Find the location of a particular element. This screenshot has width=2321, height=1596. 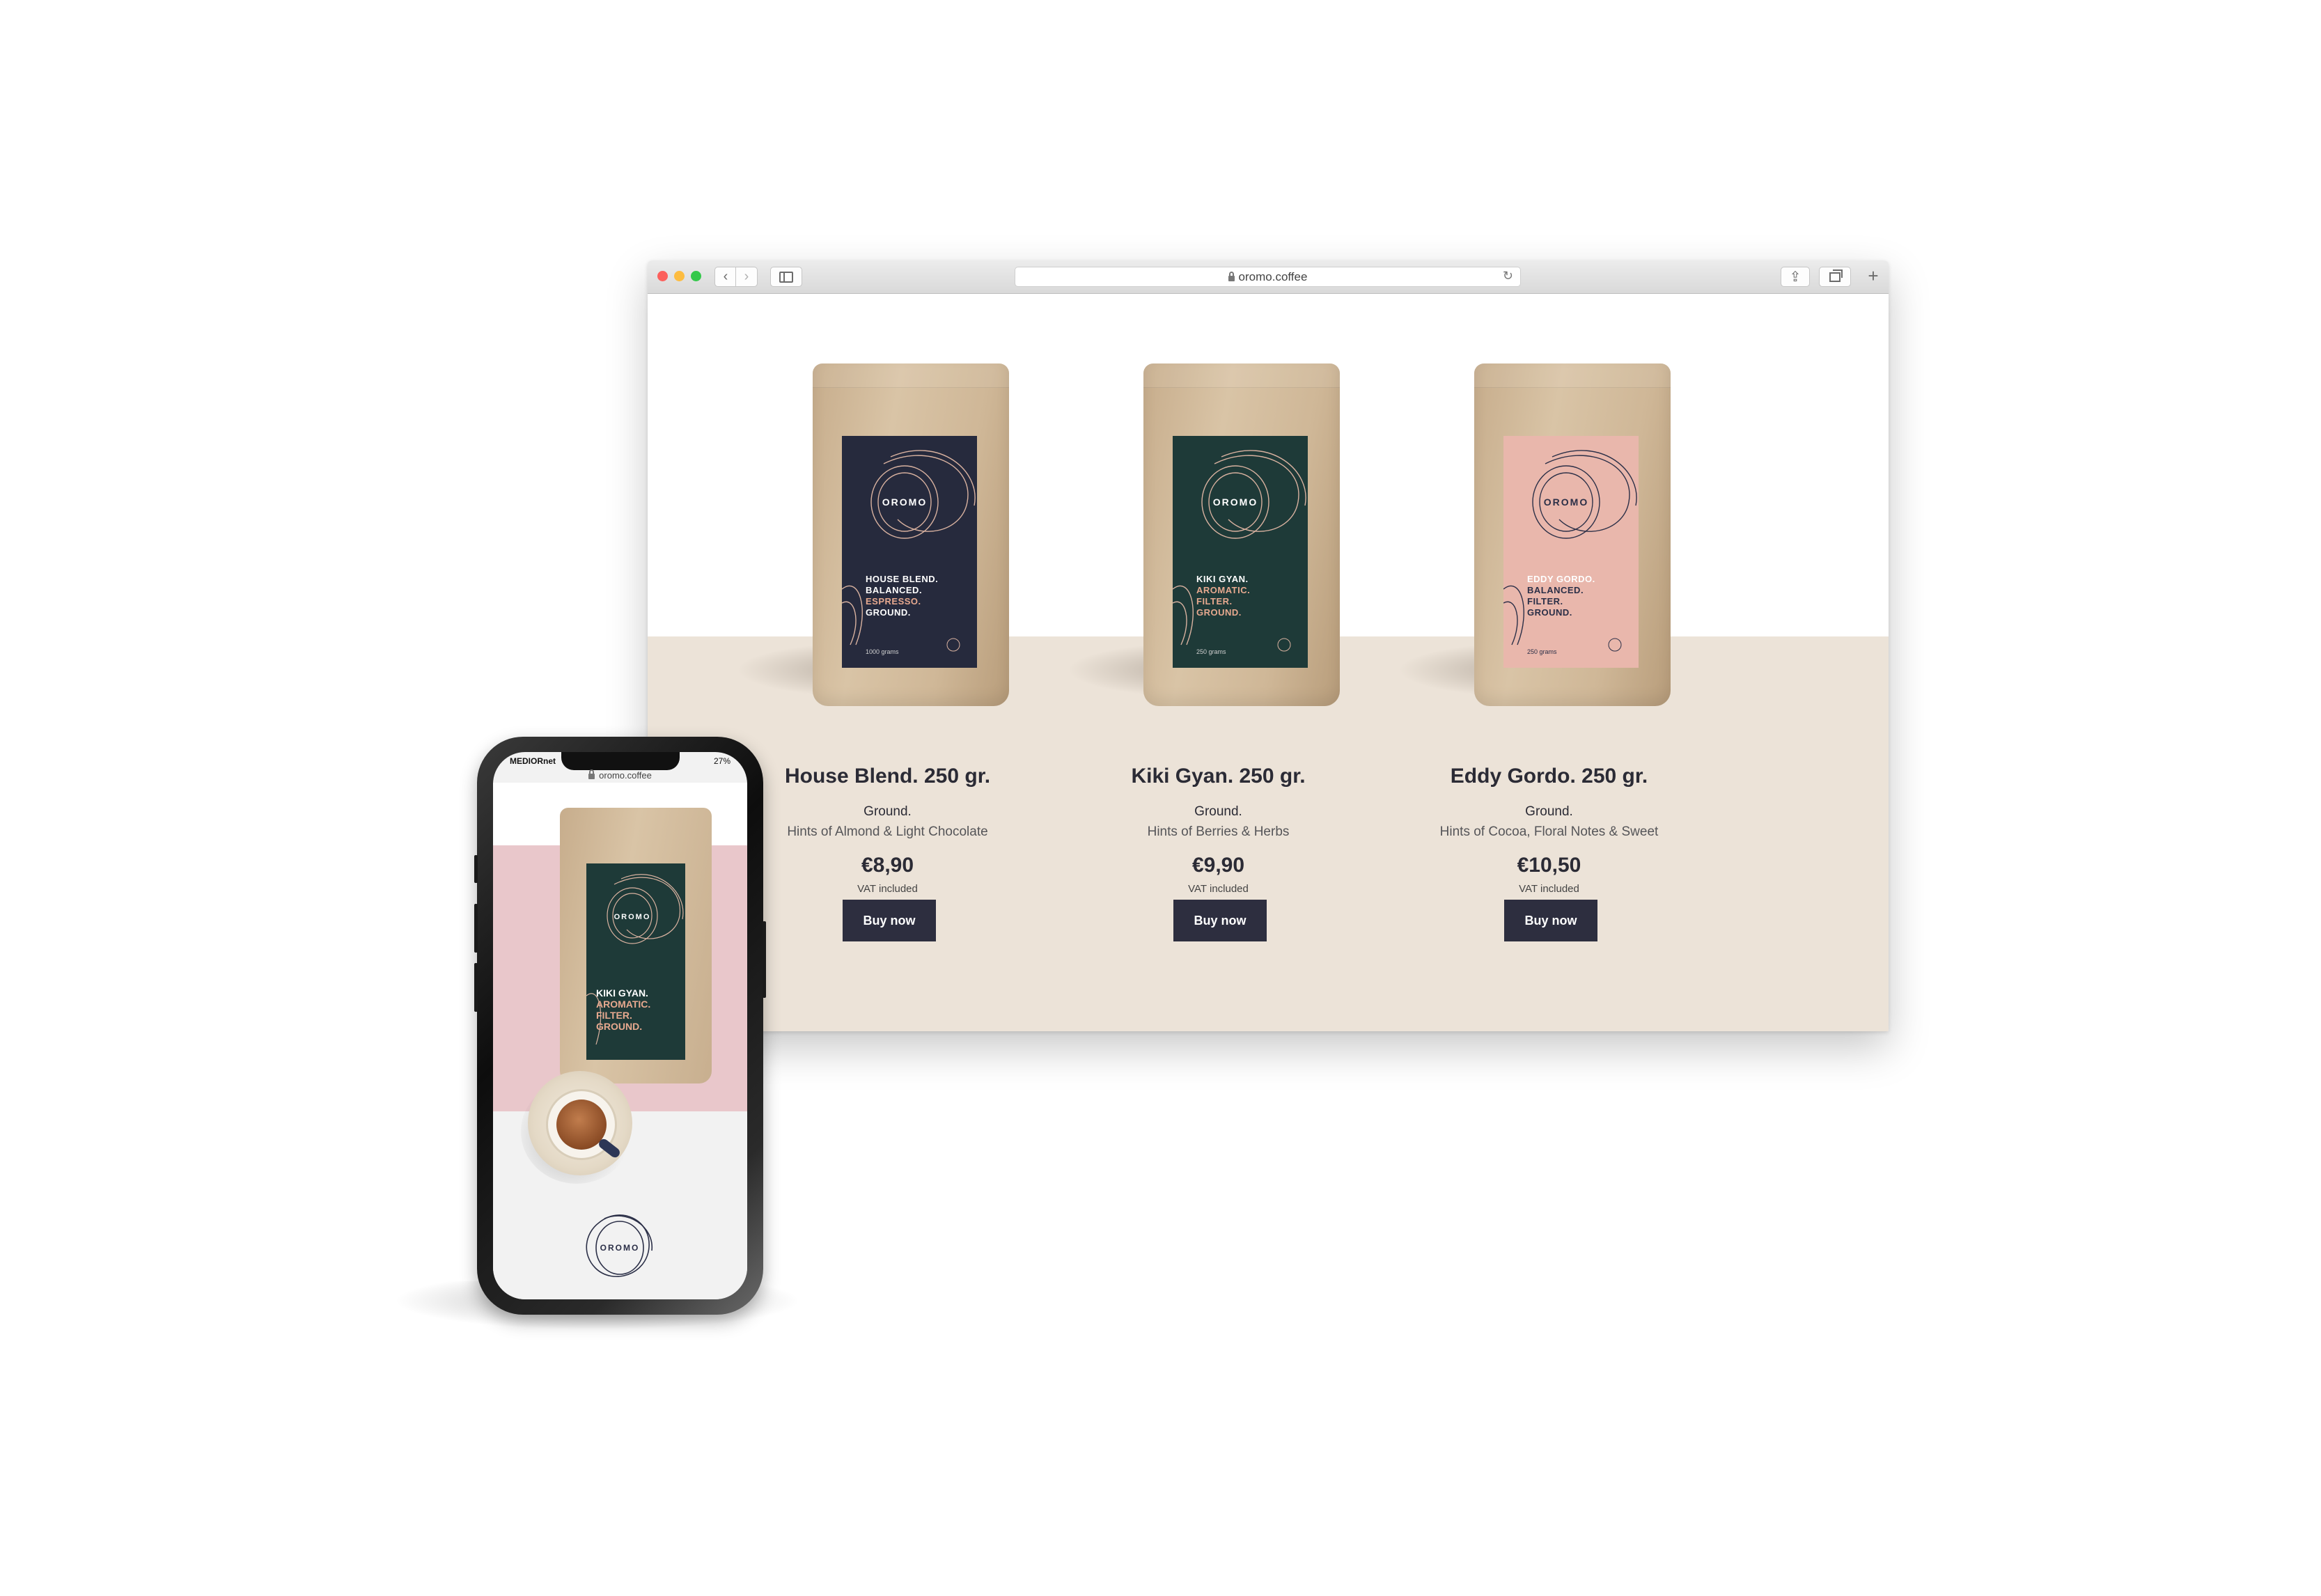

product-price: €8,90 is located at coordinates (888, 865).